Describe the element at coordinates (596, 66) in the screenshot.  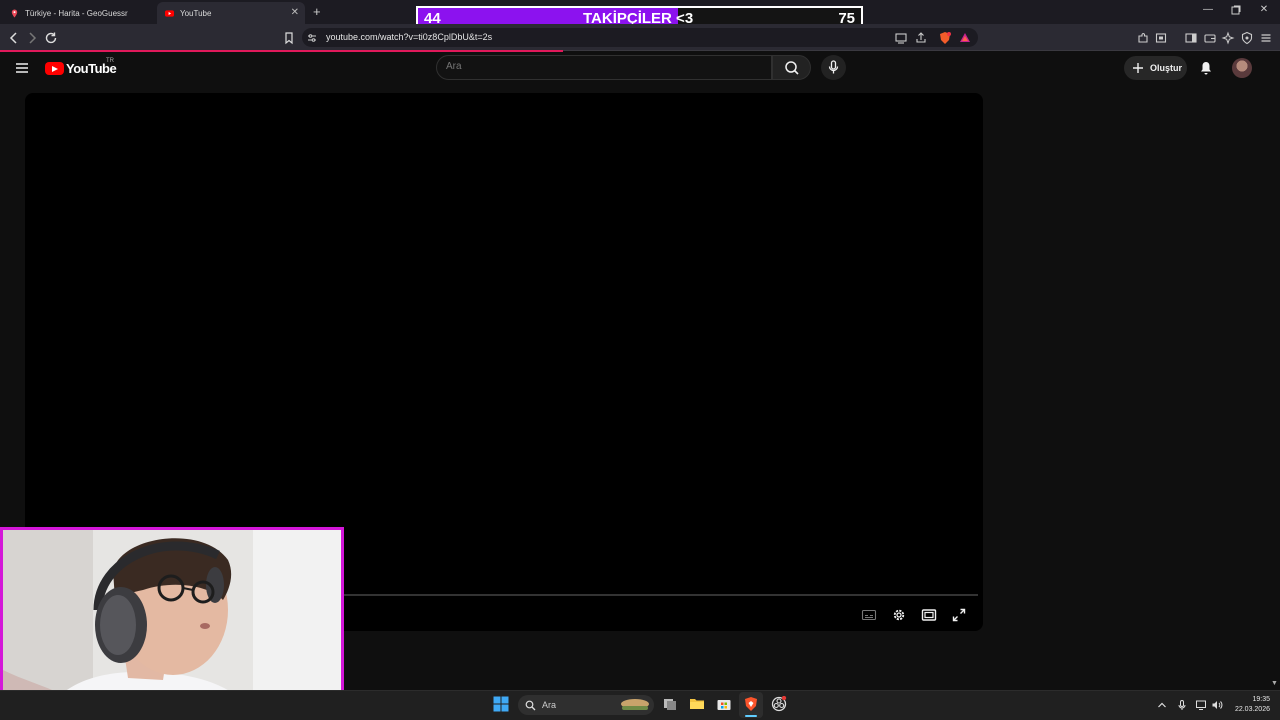
I see `search-input` at that location.